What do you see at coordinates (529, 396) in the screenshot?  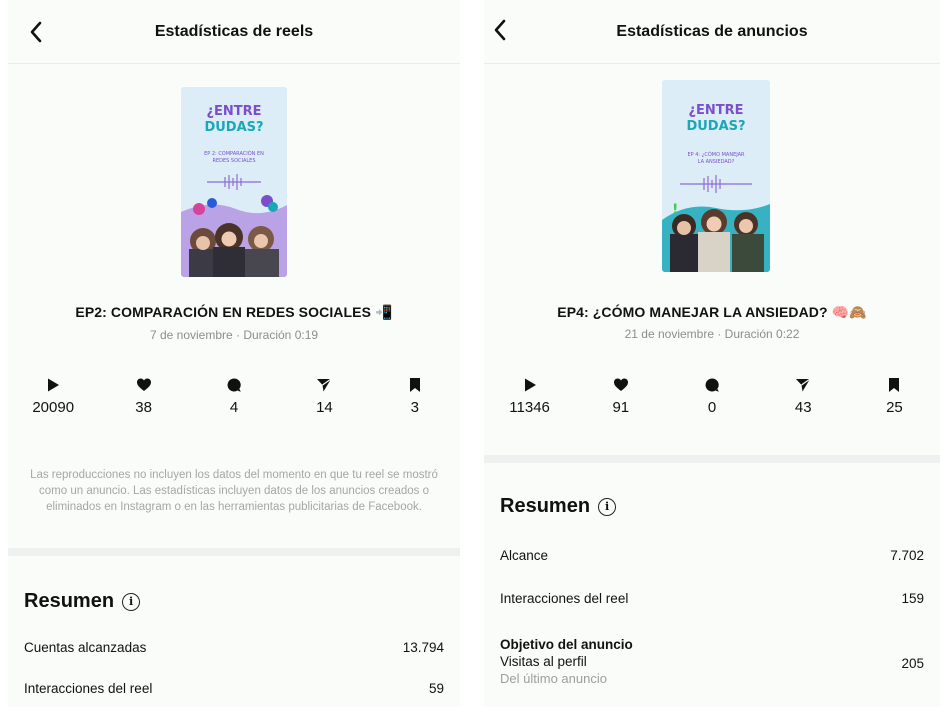 I see `stat-plays: 11346` at bounding box center [529, 396].